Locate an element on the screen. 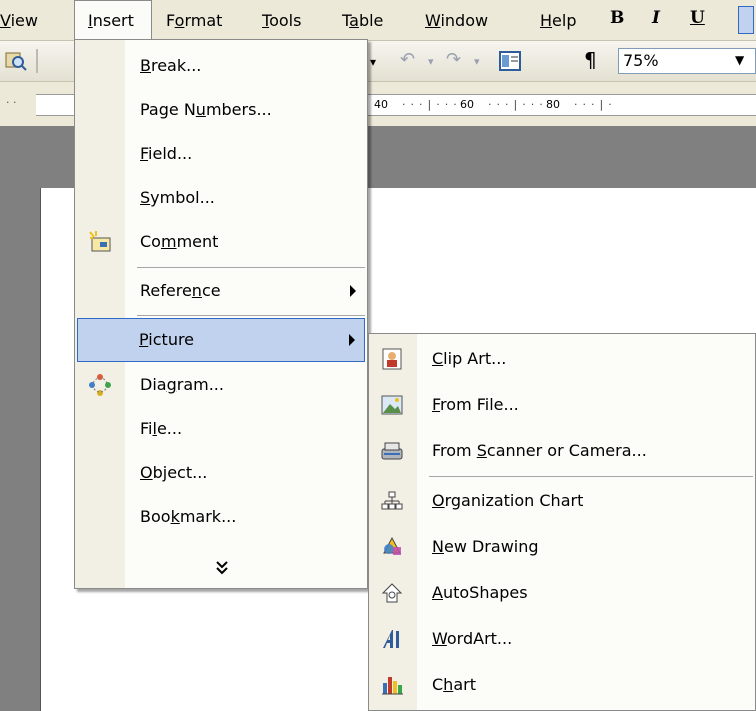  chart-icon is located at coordinates (392, 685).